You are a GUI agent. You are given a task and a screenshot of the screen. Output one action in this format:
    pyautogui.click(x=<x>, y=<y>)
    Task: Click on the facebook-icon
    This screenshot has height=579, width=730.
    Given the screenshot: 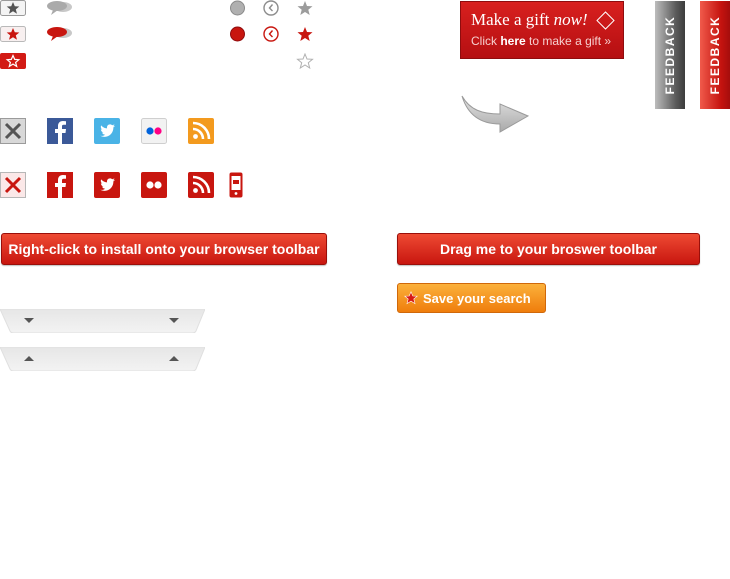 What is the action you would take?
    pyautogui.click(x=60, y=131)
    